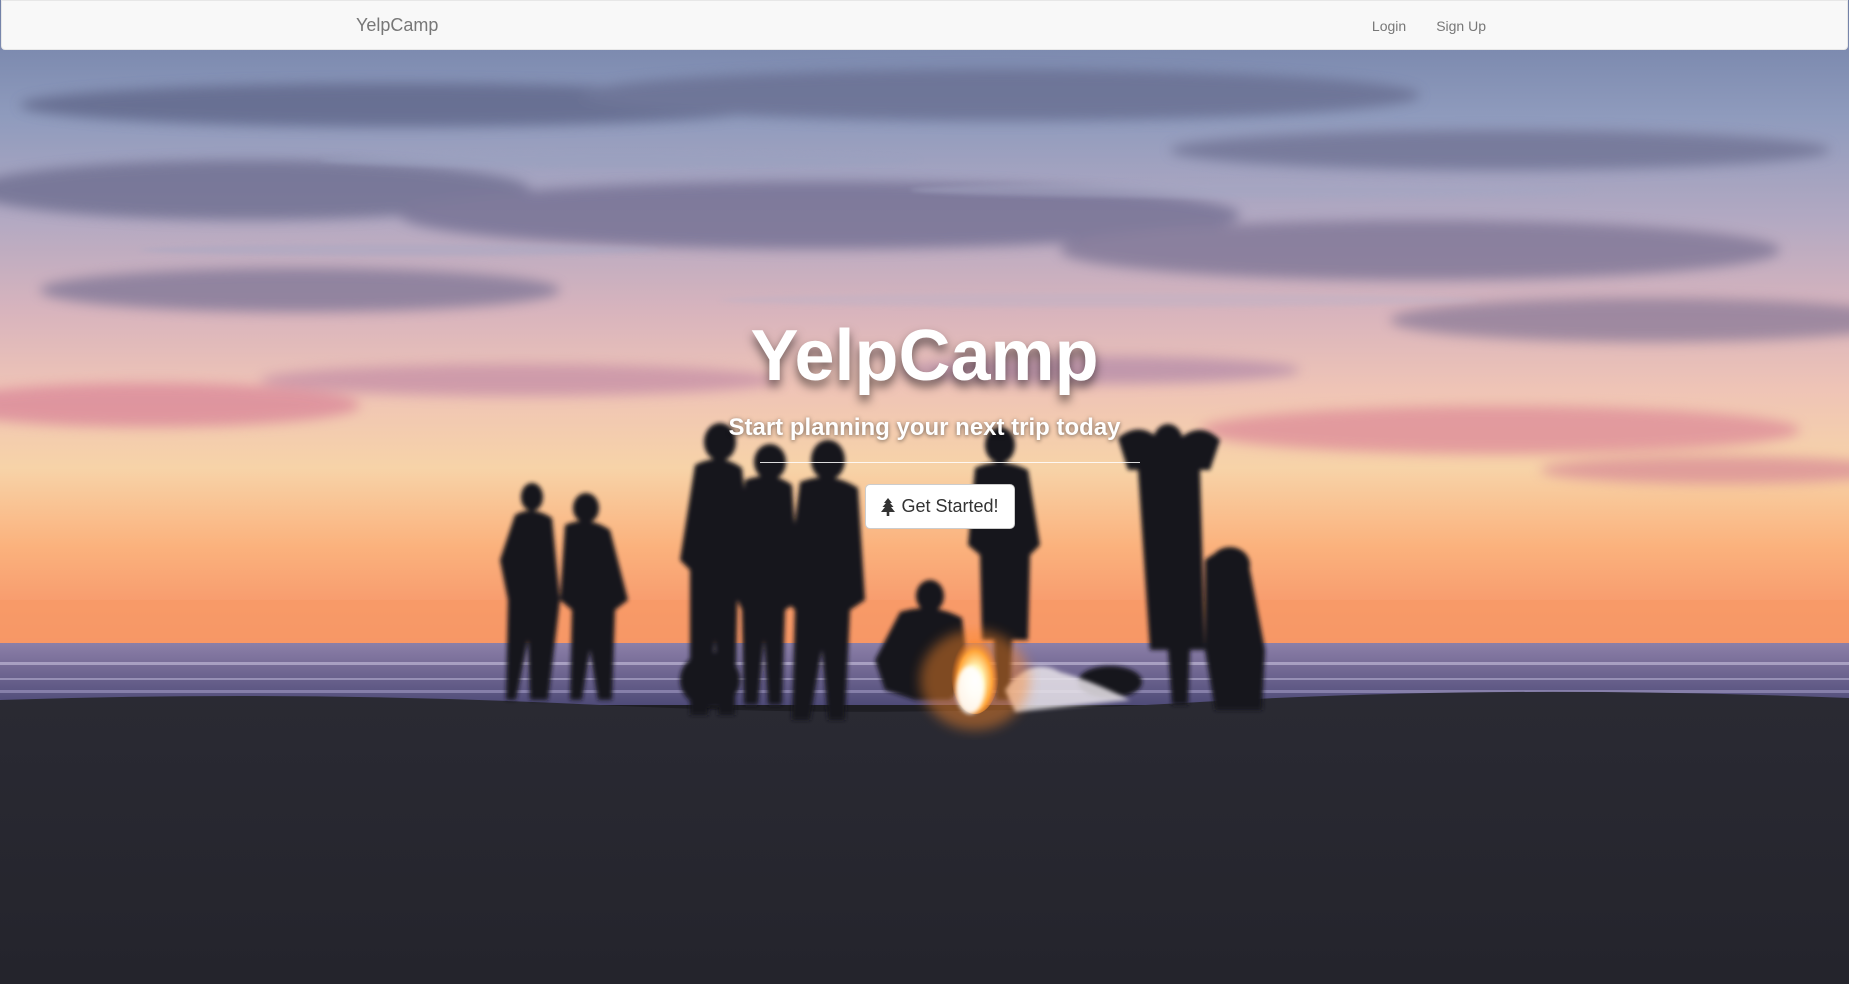 The height and width of the screenshot is (984, 1849). Describe the element at coordinates (1461, 26) in the screenshot. I see `signup-link: Sign Up` at that location.